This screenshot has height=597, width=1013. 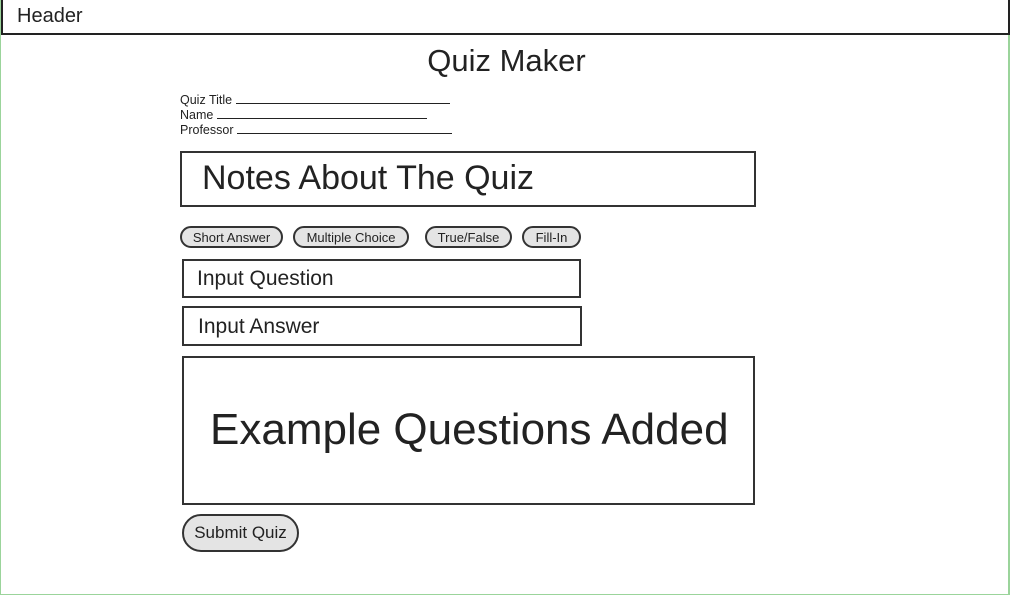 What do you see at coordinates (265, 278) in the screenshot?
I see `question-input-text: Input Question` at bounding box center [265, 278].